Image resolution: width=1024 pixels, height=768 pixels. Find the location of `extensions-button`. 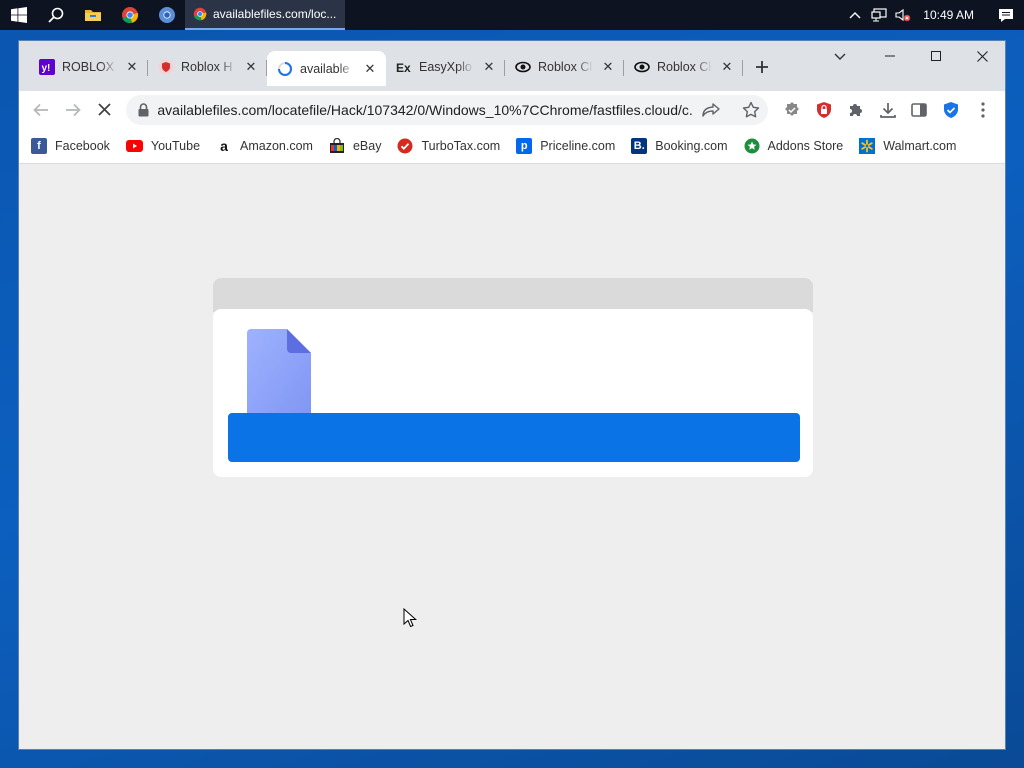

extensions-button is located at coordinates (856, 110).